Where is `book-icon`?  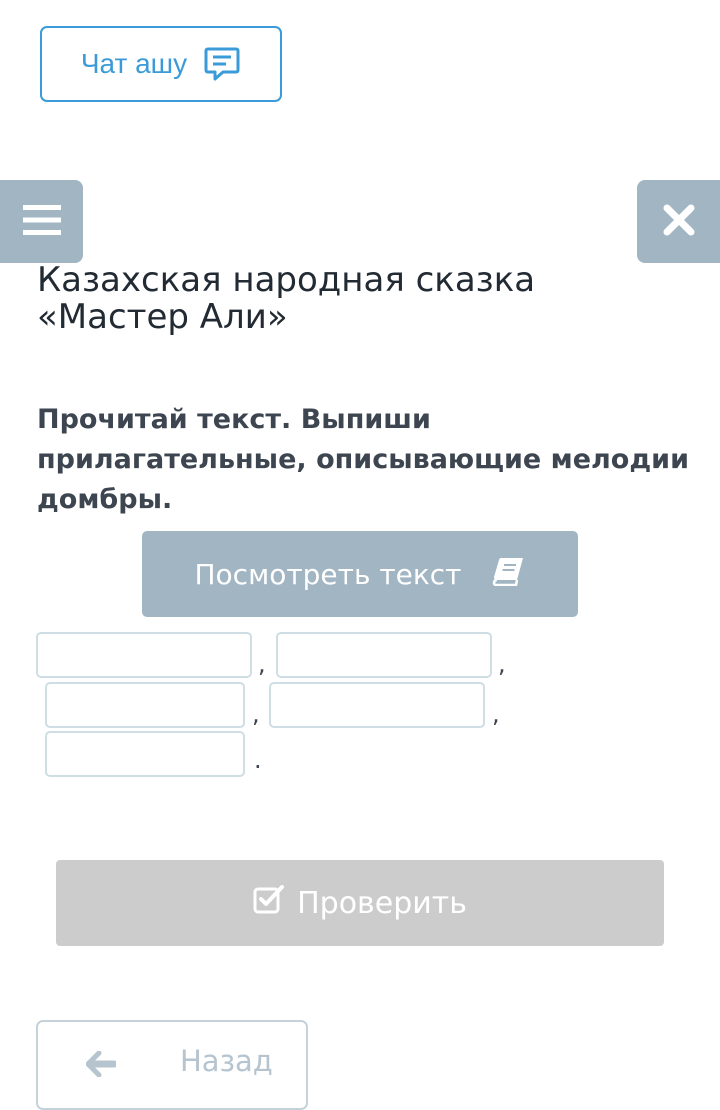
book-icon is located at coordinates (509, 574).